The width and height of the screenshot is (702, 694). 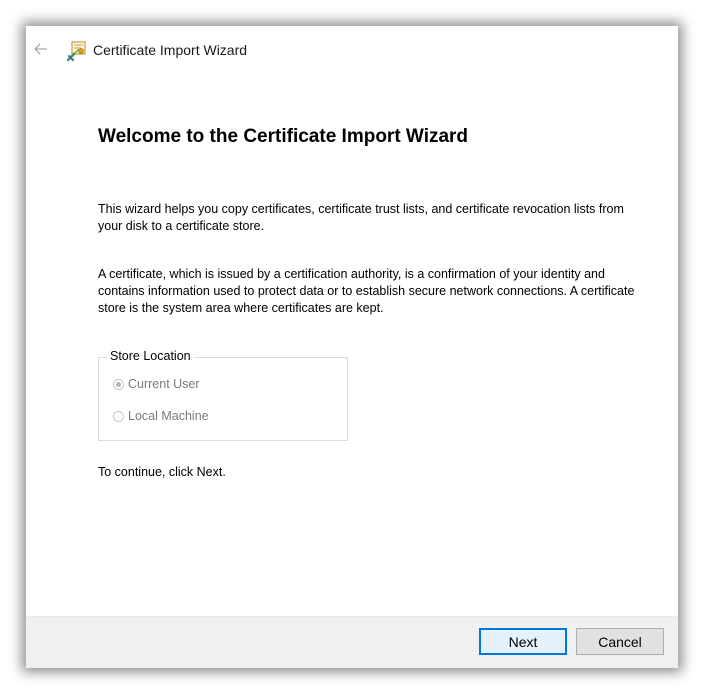 I want to click on footer-bar: Next Cancel, so click(x=352, y=642).